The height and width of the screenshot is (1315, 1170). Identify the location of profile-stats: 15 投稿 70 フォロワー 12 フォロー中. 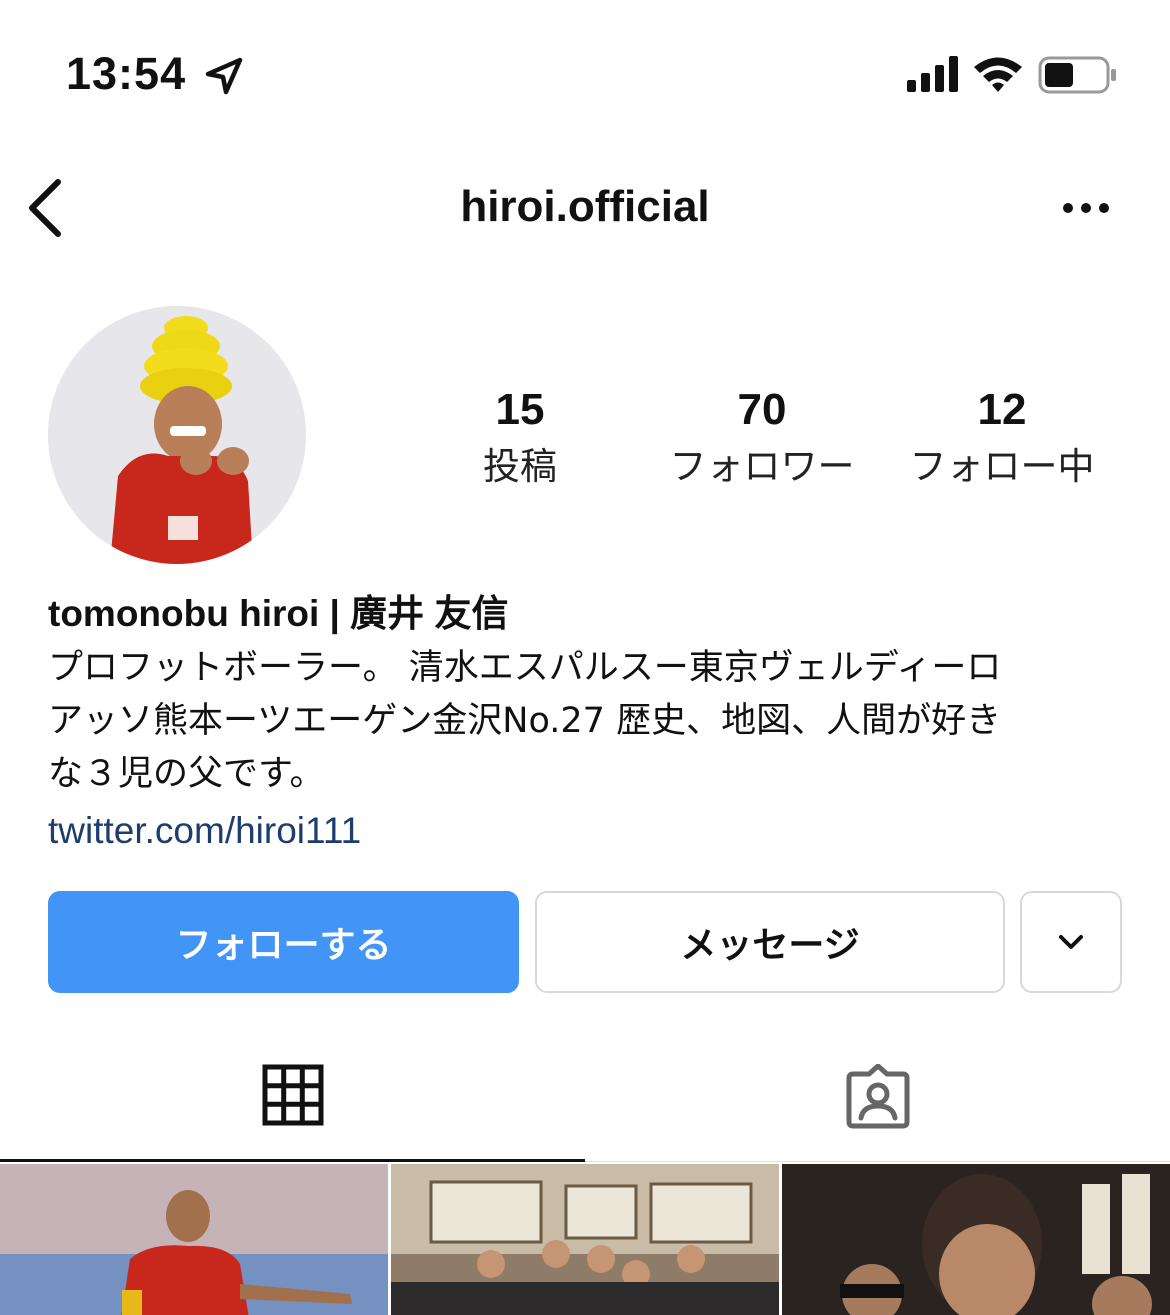
(770, 440).